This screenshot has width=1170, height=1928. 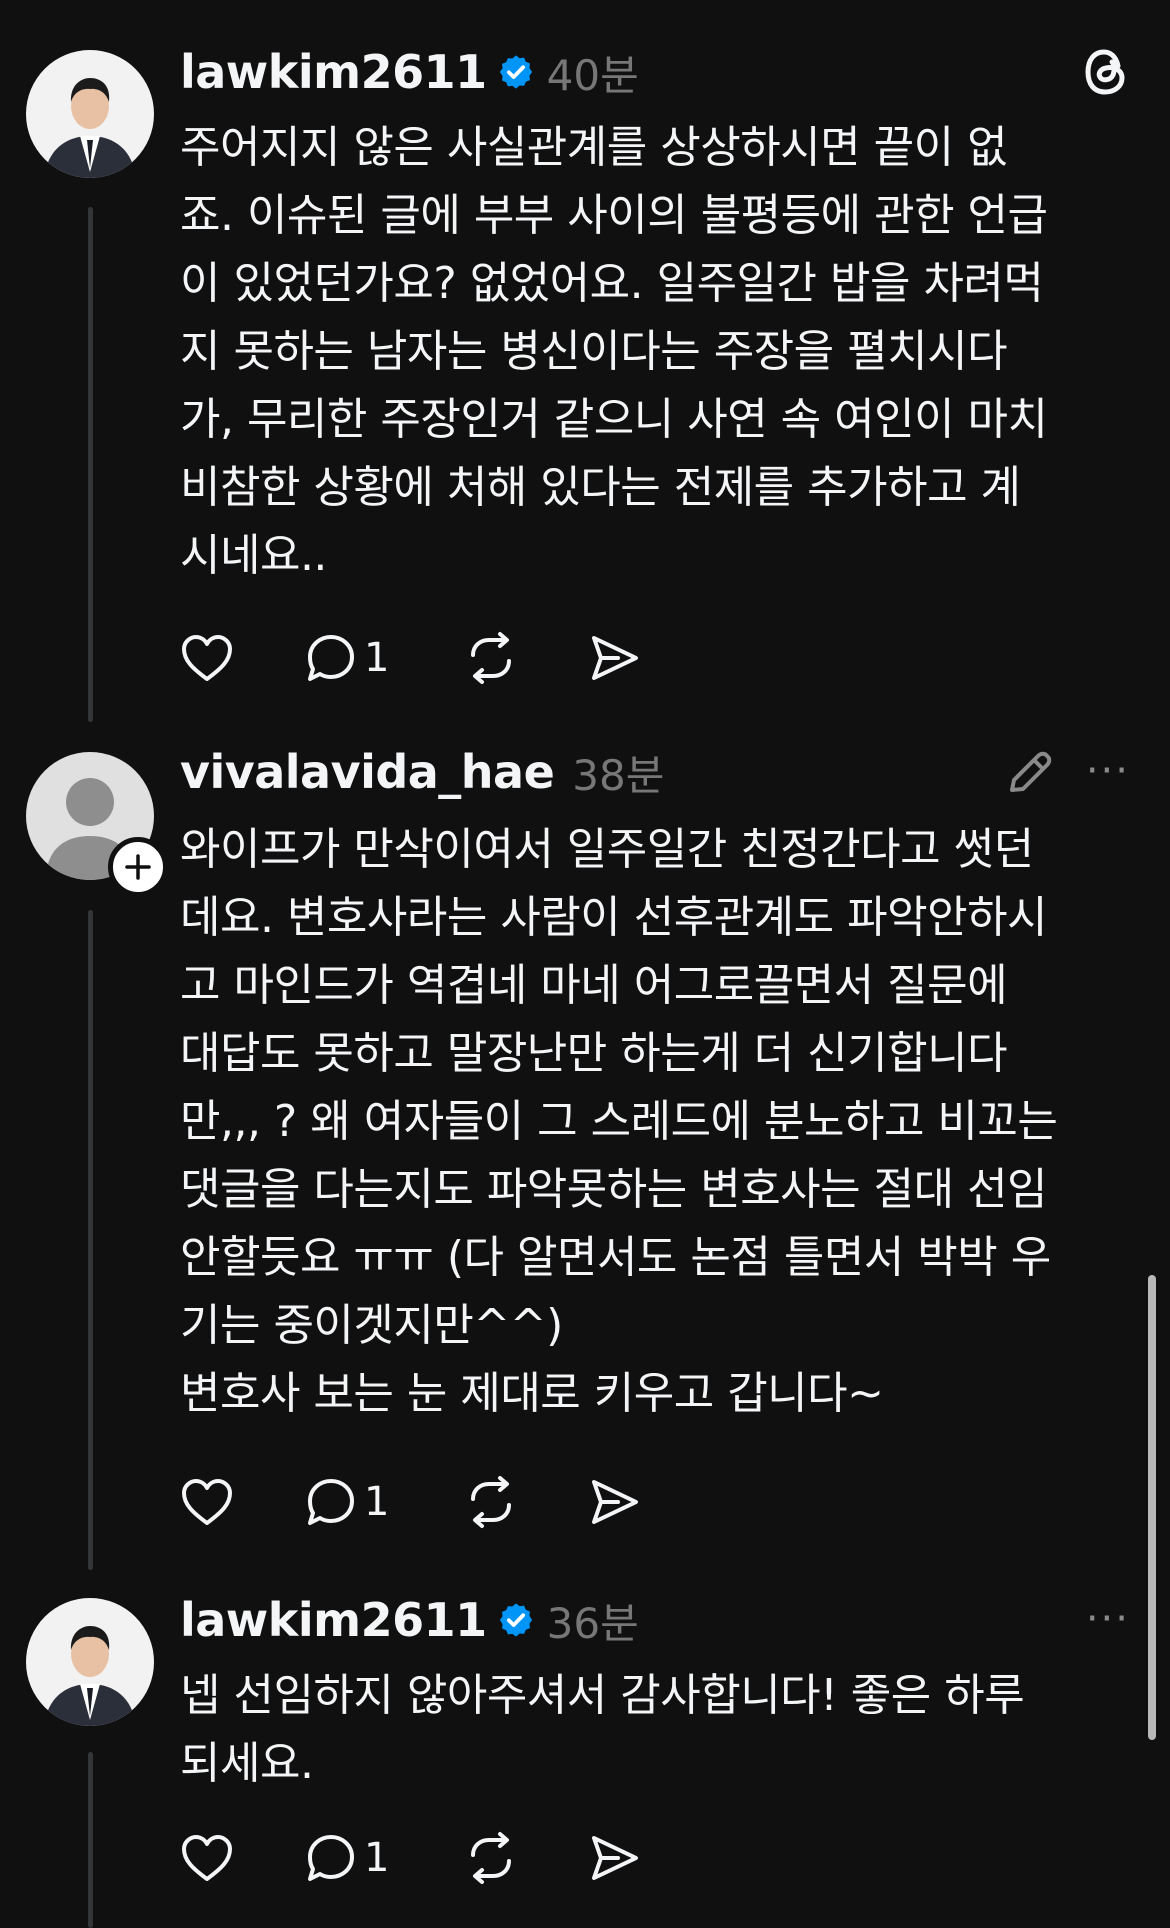 I want to click on post-header: lawkim2611 40분, so click(x=409, y=72).